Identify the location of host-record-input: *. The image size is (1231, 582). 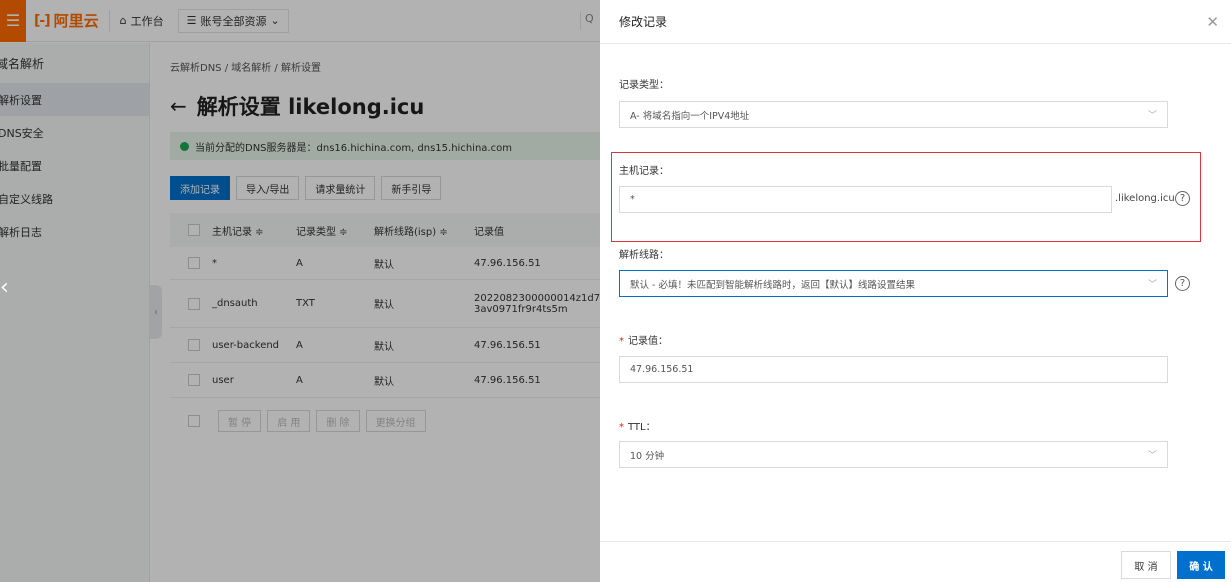
(865, 199).